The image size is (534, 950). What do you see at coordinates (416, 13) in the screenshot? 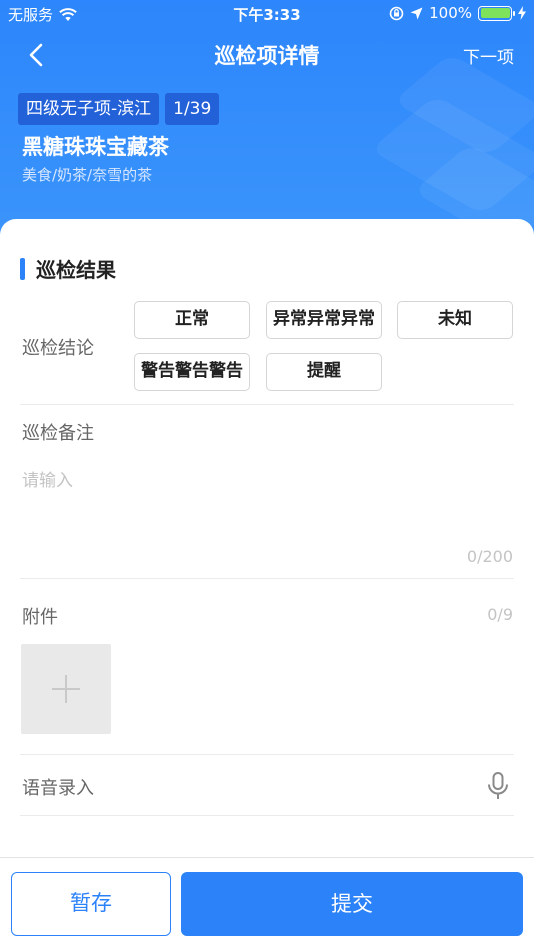
I see `location-arrow-icon` at bounding box center [416, 13].